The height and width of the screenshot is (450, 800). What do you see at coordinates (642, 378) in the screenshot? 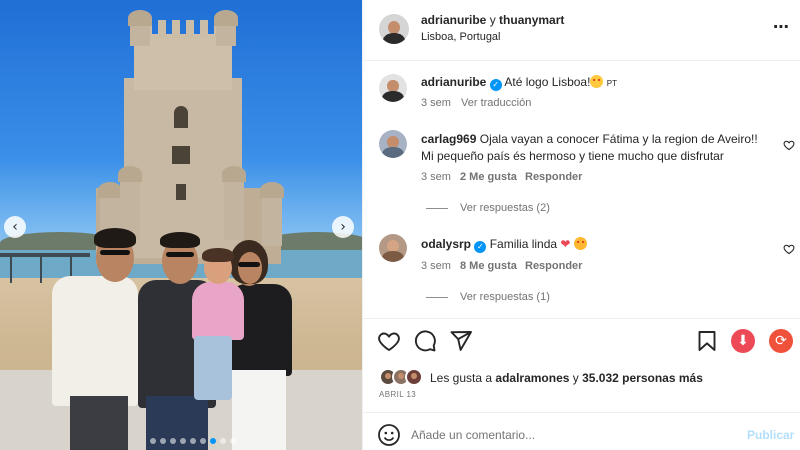
I see `likes-count: 35.032 personas más` at bounding box center [642, 378].